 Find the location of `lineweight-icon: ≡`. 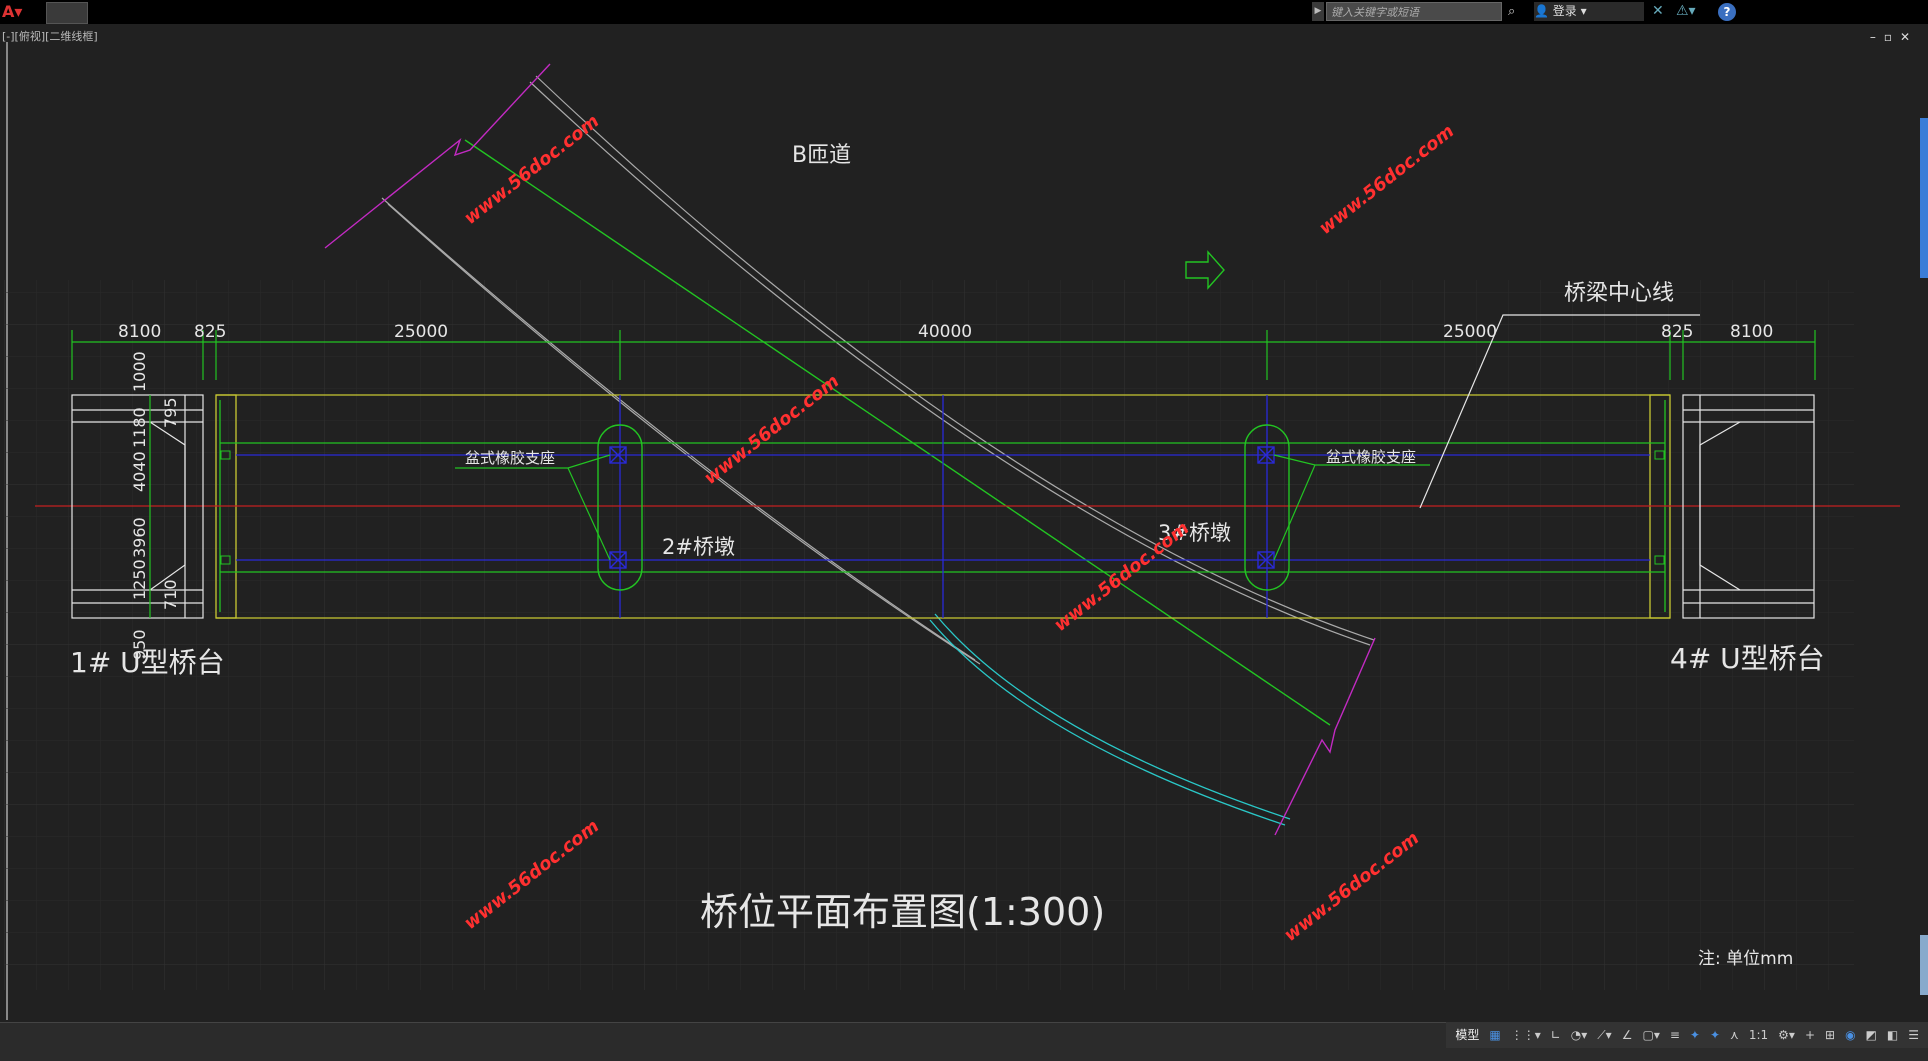

lineweight-icon: ≡ is located at coordinates (1675, 1035).